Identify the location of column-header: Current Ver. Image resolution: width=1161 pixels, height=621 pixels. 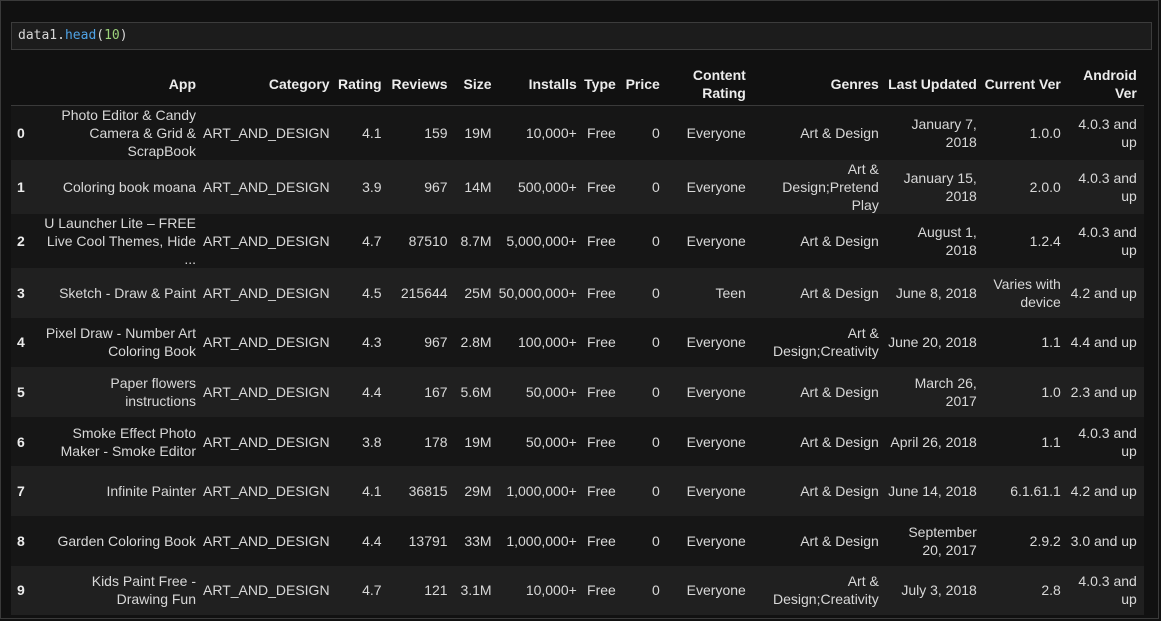
(1025, 84).